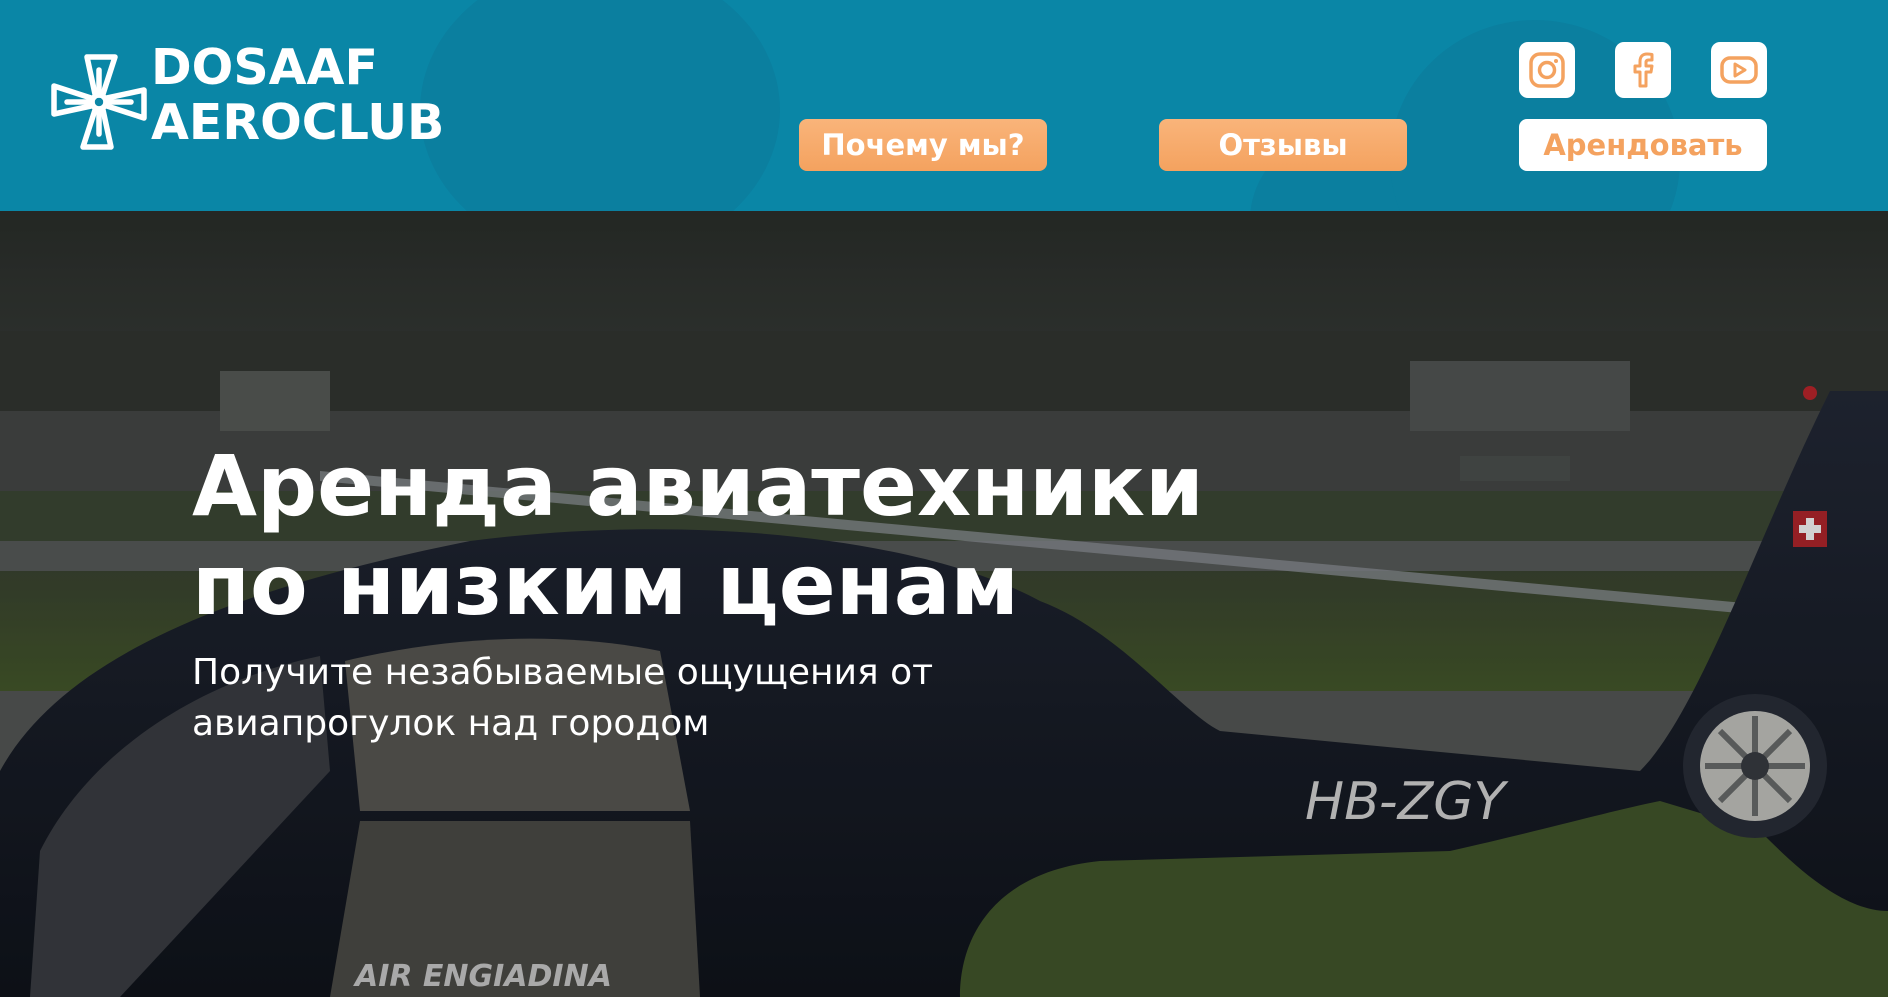 The width and height of the screenshot is (1888, 997). I want to click on hero-subtitle-line-2: авиапрогулок над городом, so click(451, 723).